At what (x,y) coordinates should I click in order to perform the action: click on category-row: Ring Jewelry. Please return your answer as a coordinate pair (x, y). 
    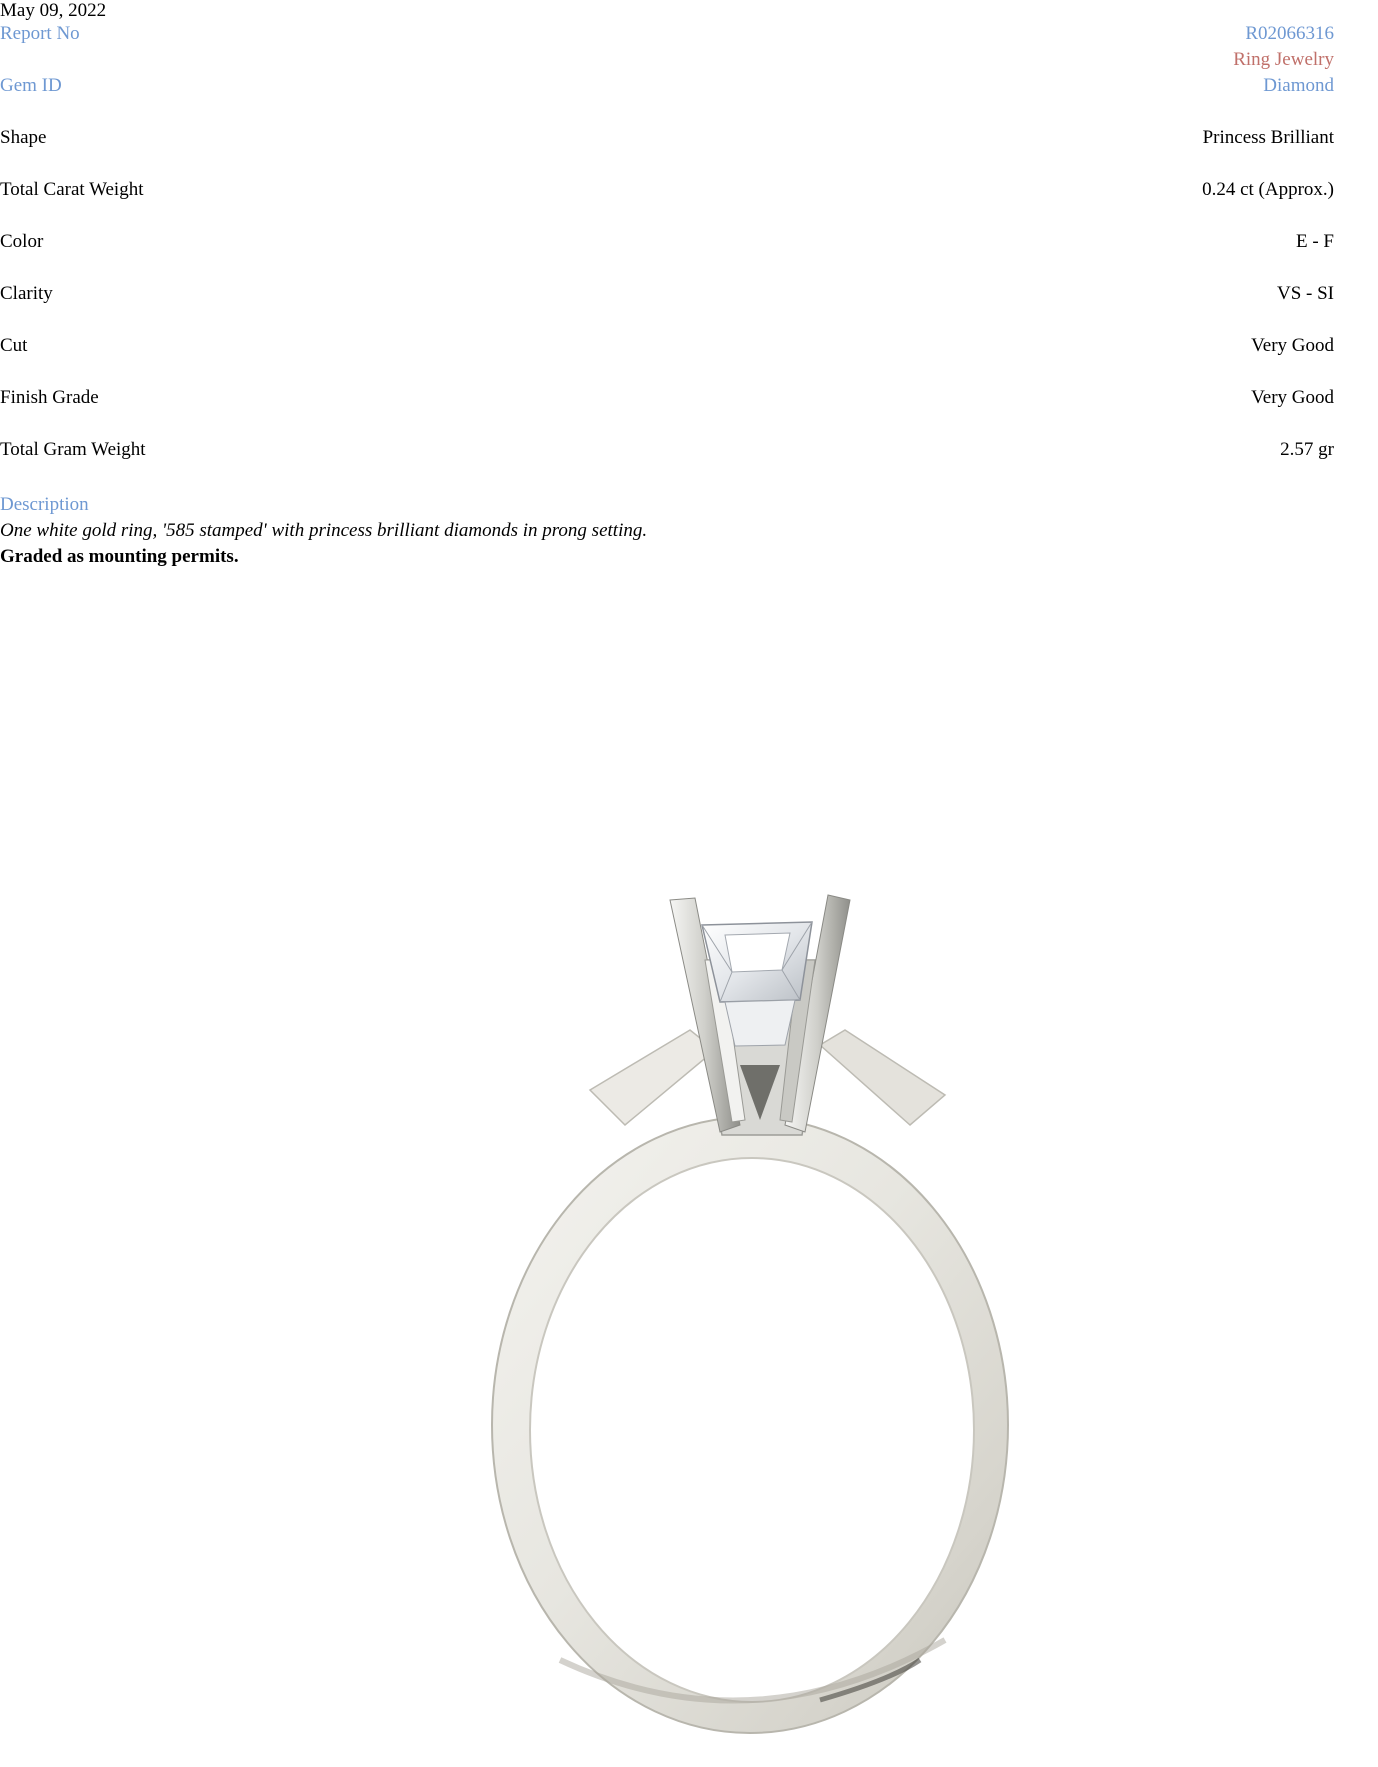
    Looking at the image, I should click on (667, 60).